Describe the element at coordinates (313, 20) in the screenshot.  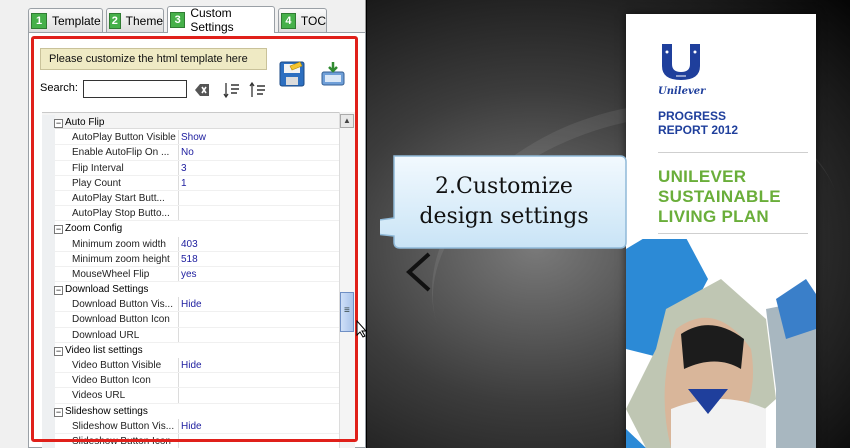
I see `tab-label: TOC` at that location.